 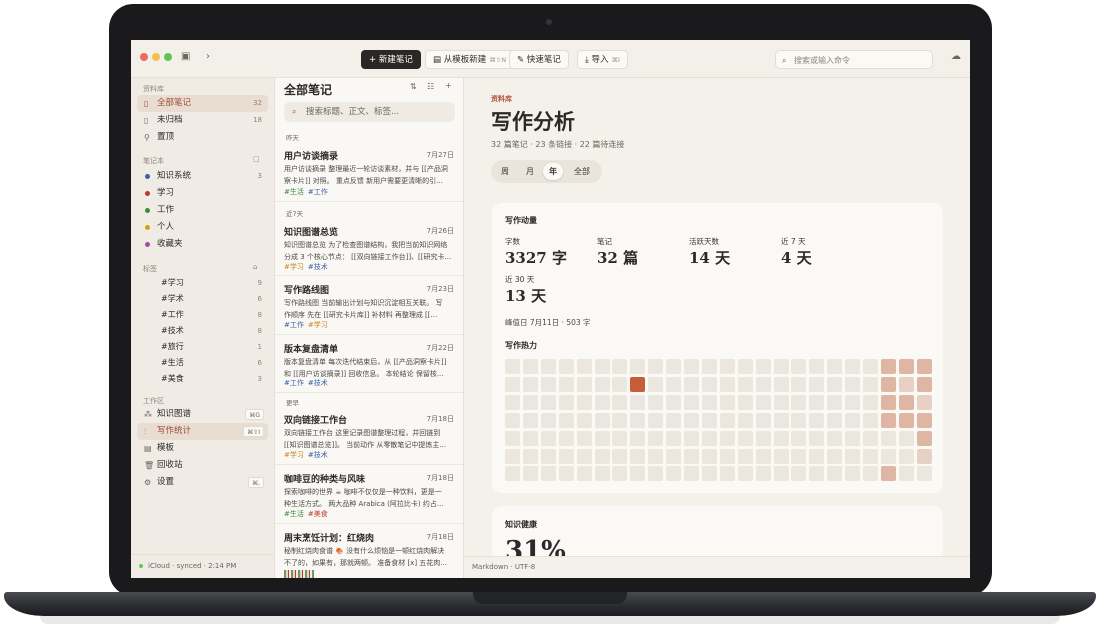 I want to click on breadcrumb: 资料库, so click(x=501, y=99).